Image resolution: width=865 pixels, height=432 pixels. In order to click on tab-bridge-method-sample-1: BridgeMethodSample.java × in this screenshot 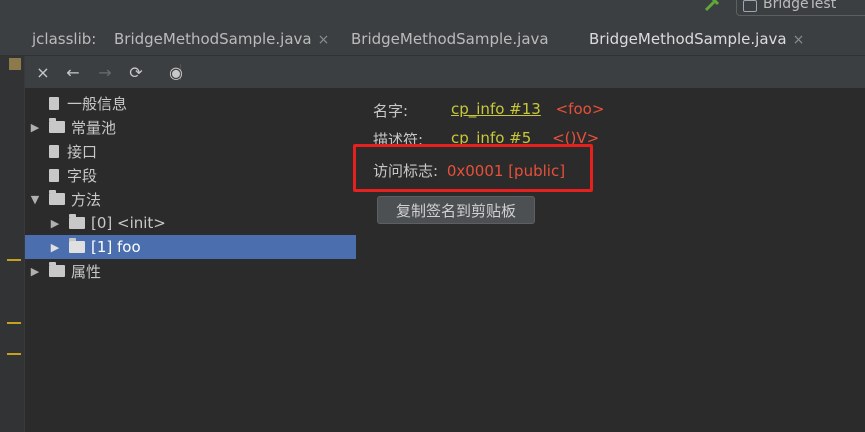, I will do `click(221, 39)`.